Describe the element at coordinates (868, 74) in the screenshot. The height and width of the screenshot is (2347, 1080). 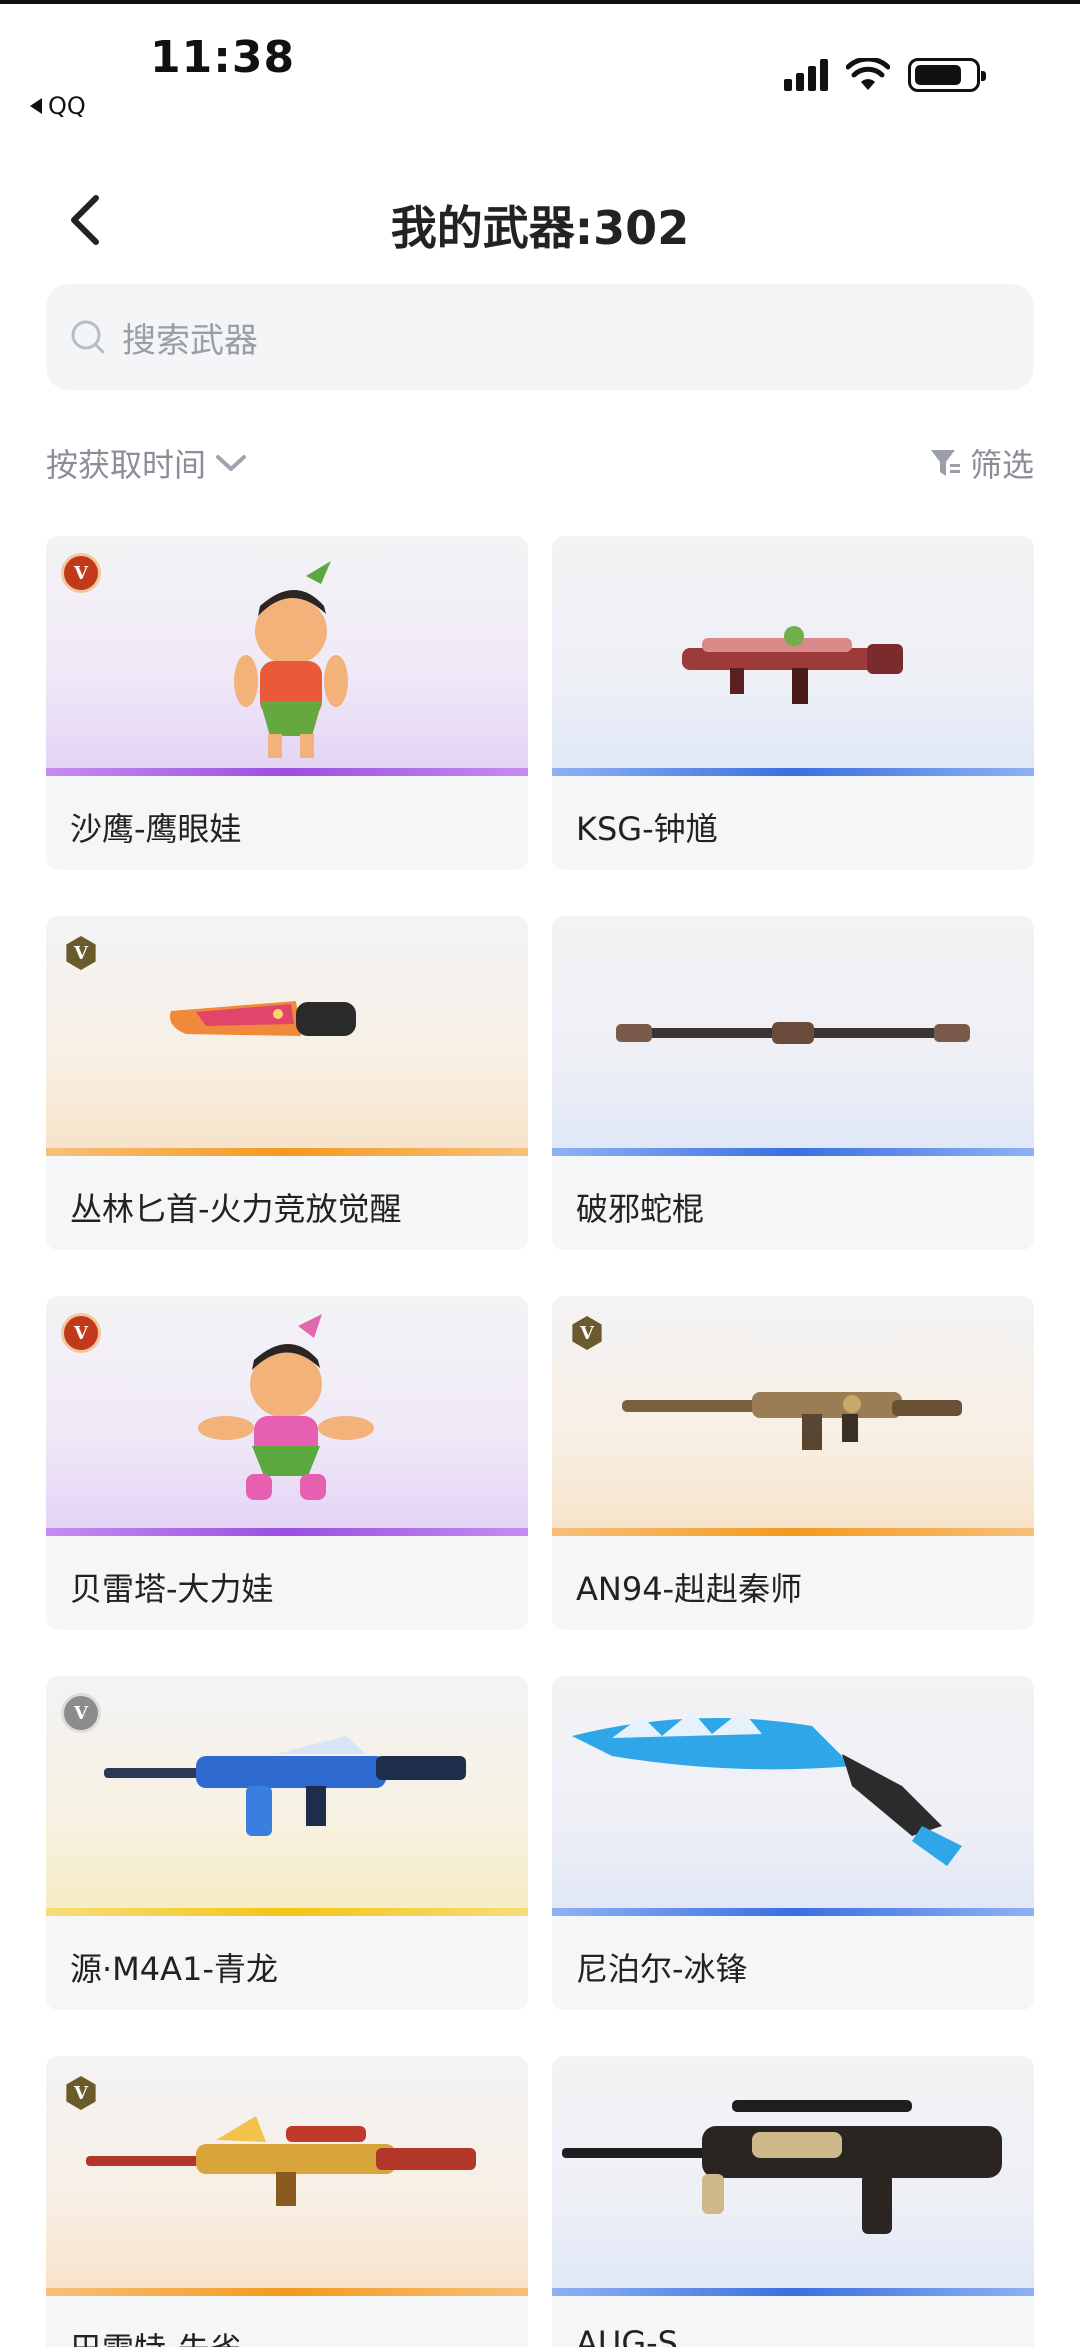
I see `wifi-icon` at that location.